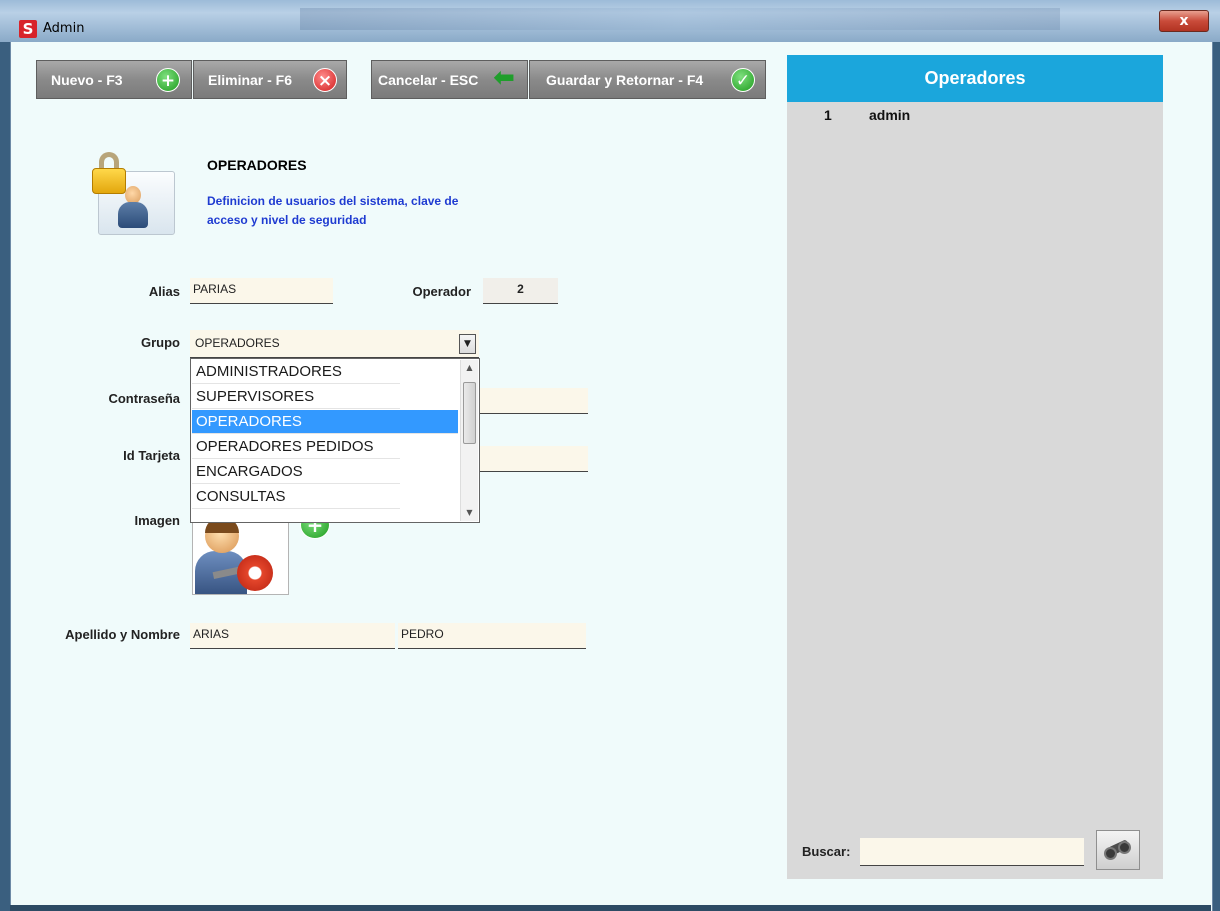 The height and width of the screenshot is (911, 1220). What do you see at coordinates (64, 28) in the screenshot?
I see `window-title: Admin` at bounding box center [64, 28].